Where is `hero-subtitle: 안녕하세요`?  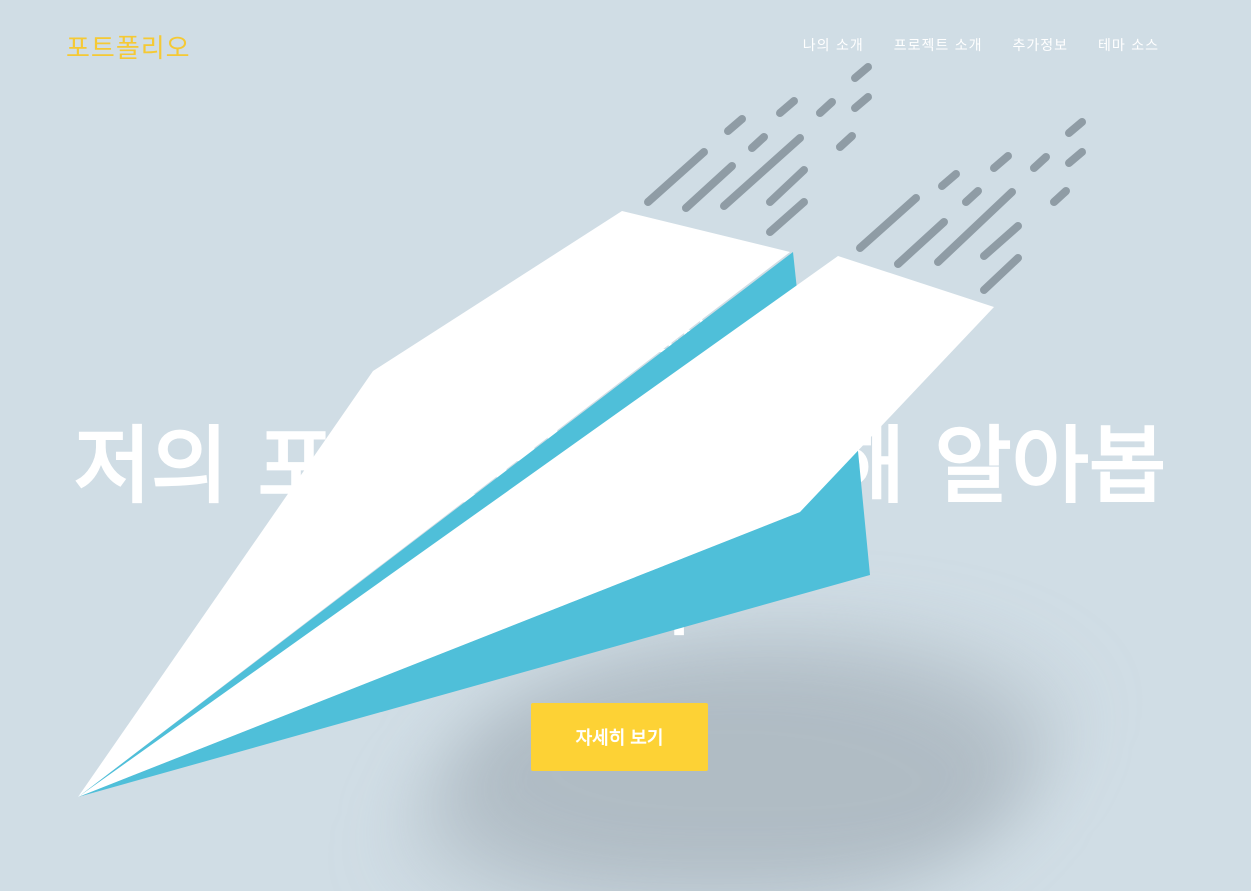 hero-subtitle: 안녕하세요 is located at coordinates (625, 331).